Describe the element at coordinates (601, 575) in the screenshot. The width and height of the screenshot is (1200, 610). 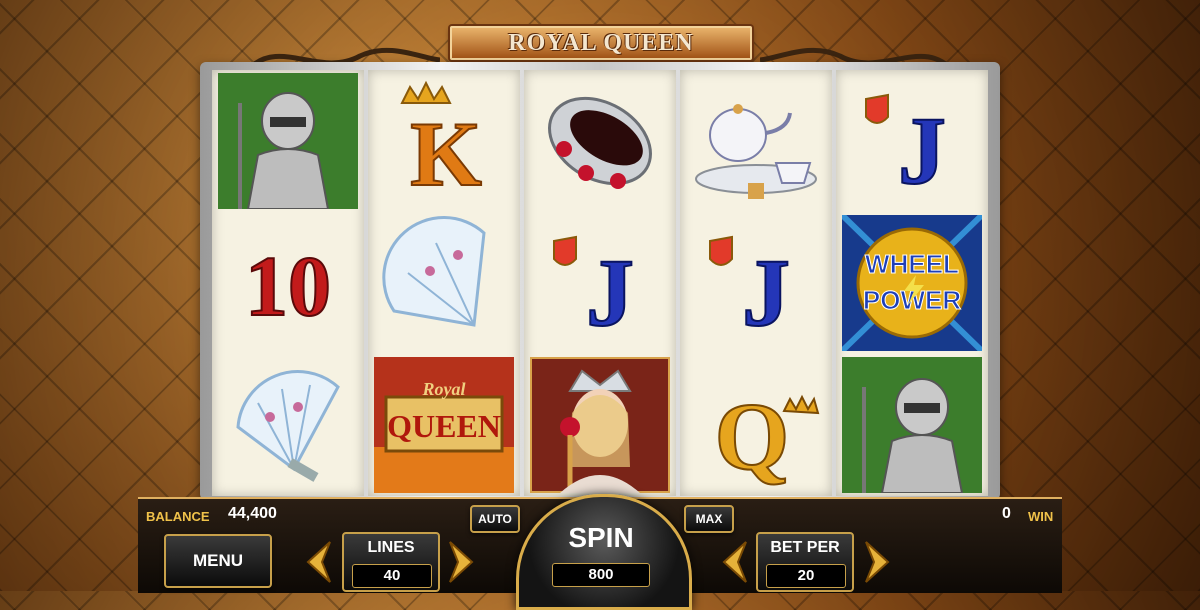
I see `spin-bet-value: 800` at that location.